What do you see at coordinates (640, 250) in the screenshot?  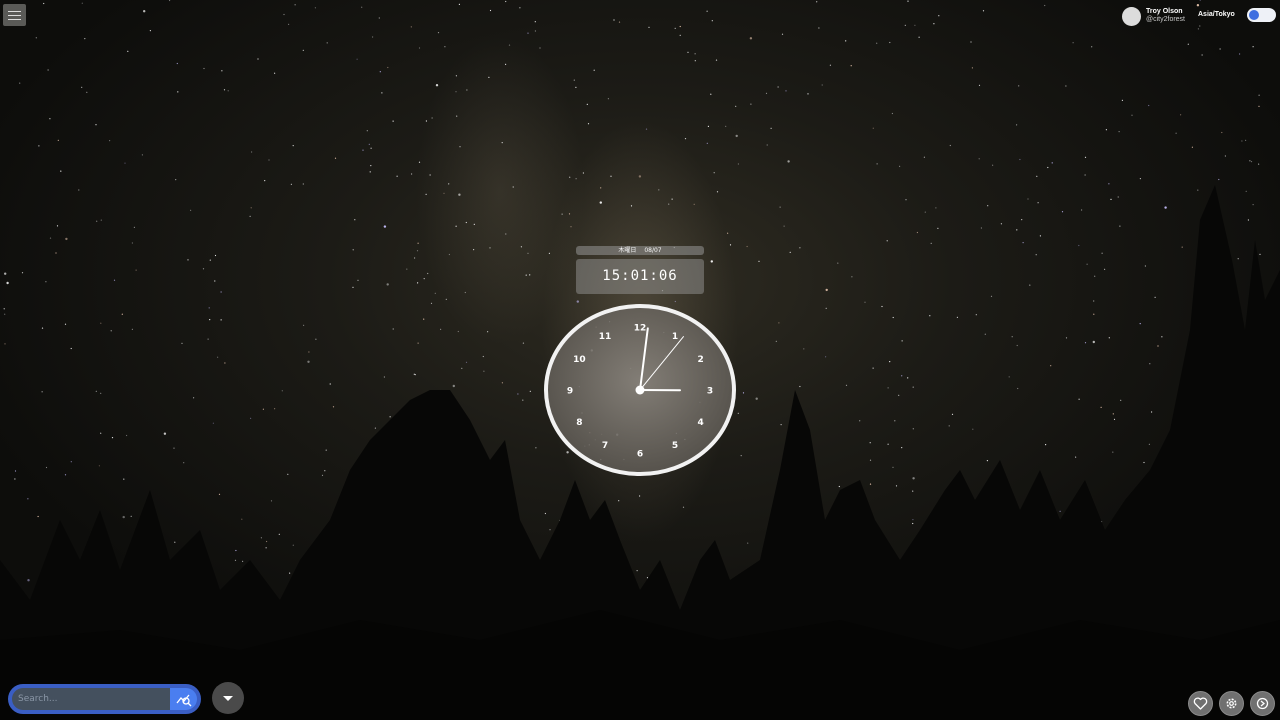 I see `date-bar: 木曜日 08/07` at bounding box center [640, 250].